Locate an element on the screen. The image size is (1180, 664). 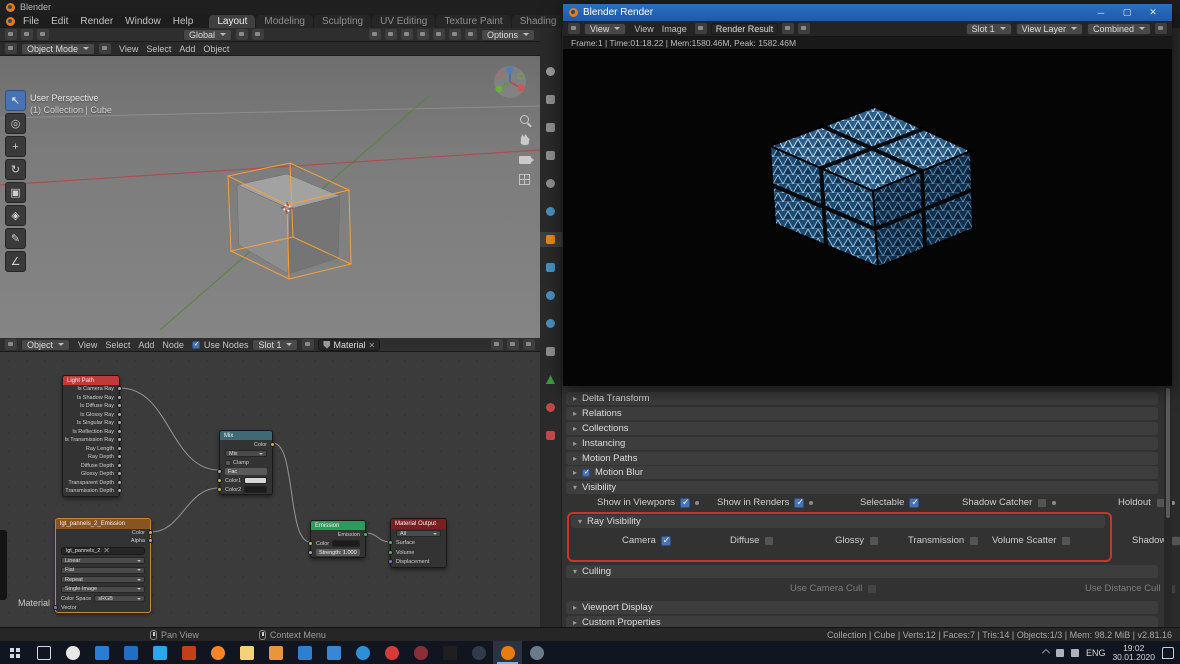
viewport-tool-button: ◎ is located at coordinates (15, 123).